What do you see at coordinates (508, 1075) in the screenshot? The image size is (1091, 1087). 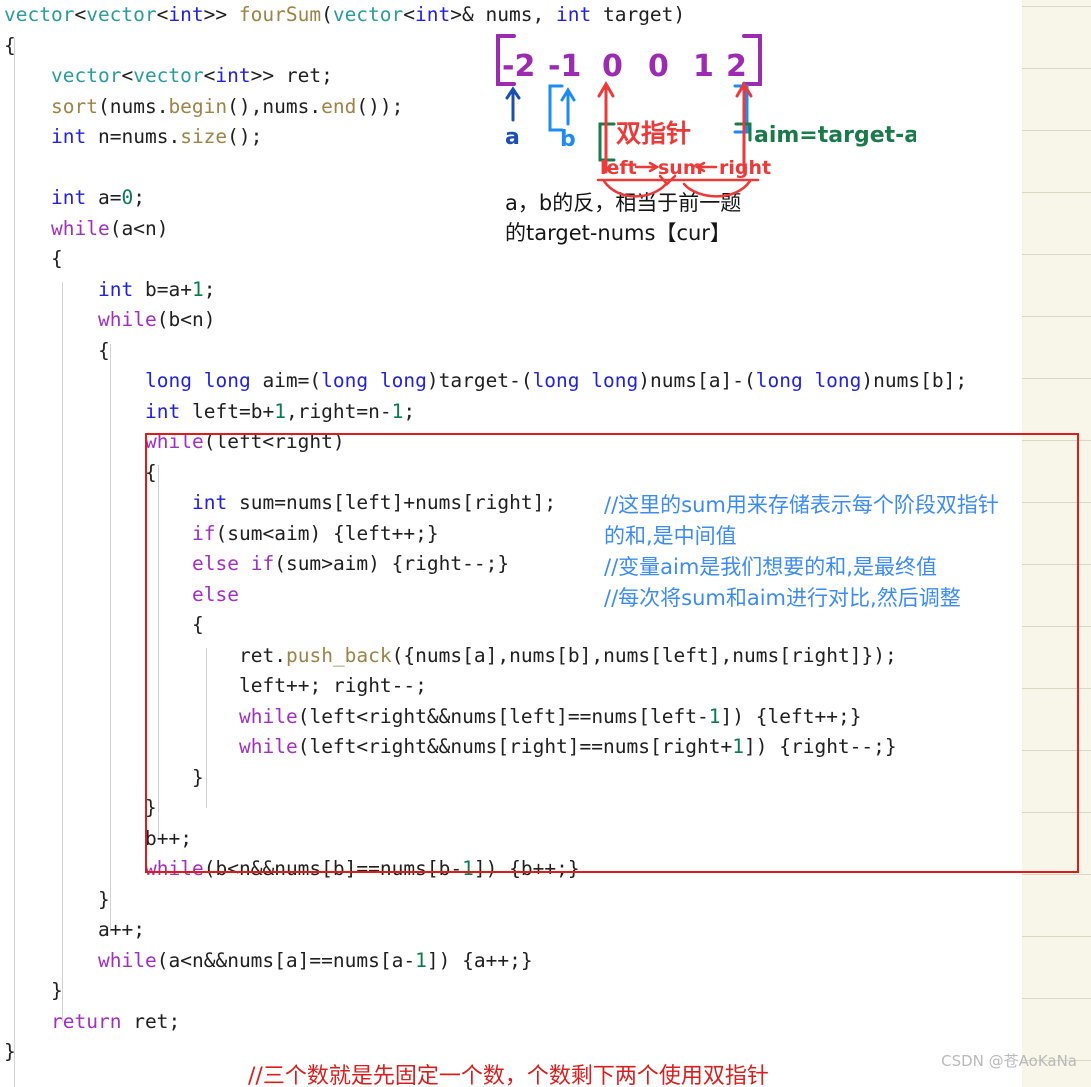 I see `red-chinese-note-bottom: //三个数就是先固定一个数，个数剩下两个使用双指针` at bounding box center [508, 1075].